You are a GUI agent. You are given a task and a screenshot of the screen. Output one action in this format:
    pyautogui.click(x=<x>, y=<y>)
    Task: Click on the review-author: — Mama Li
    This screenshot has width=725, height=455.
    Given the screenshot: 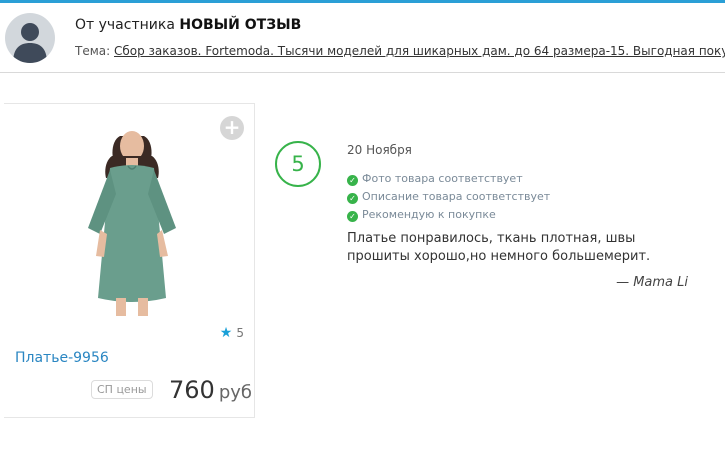 What is the action you would take?
    pyautogui.click(x=652, y=282)
    